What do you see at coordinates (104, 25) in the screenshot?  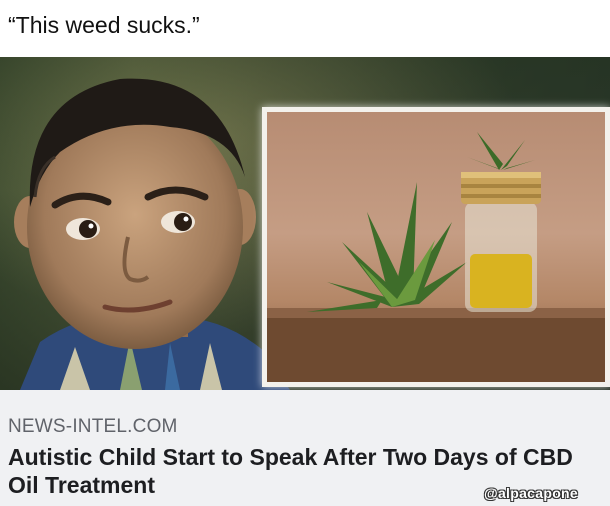 I see `post-caption: “This weed sucks.”` at bounding box center [104, 25].